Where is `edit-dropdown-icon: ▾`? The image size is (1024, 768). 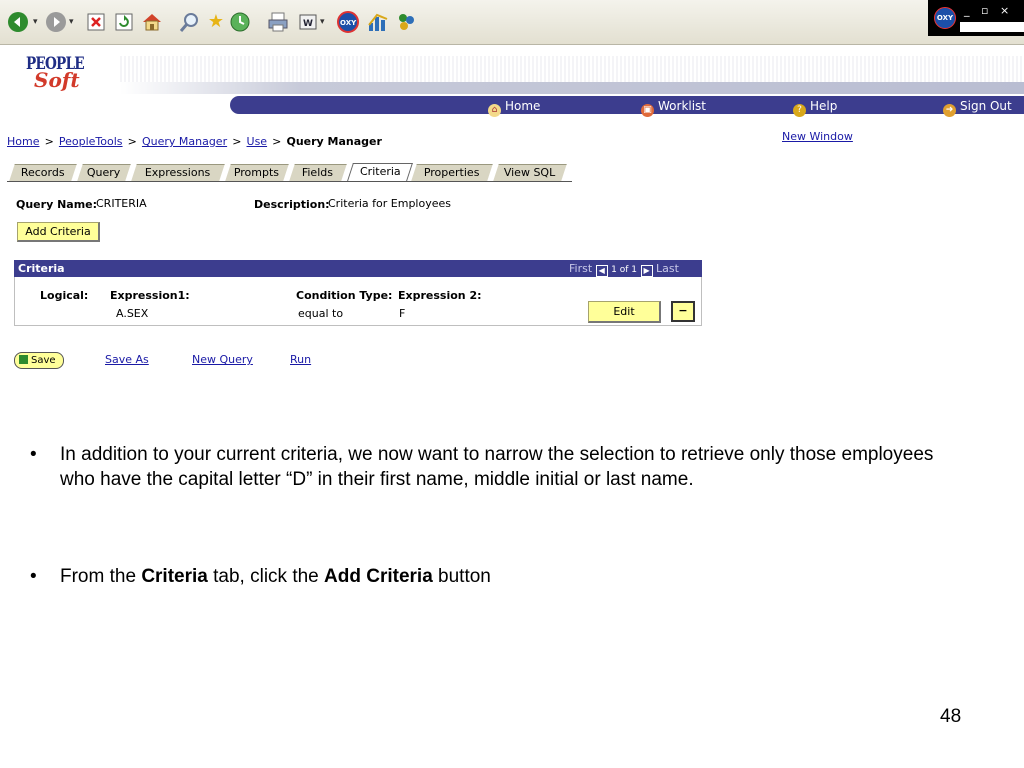
edit-dropdown-icon: ▾ is located at coordinates (322, 22).